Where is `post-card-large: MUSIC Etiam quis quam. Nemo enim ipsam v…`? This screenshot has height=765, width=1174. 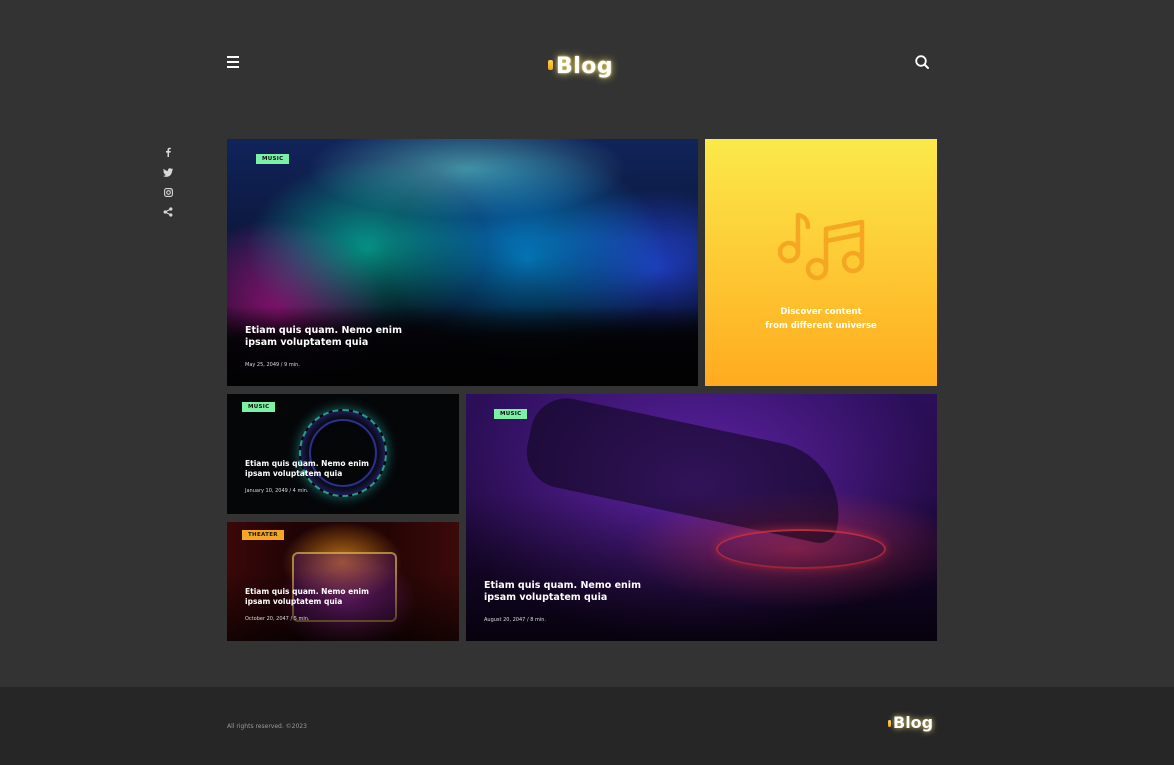 post-card-large: MUSIC Etiam quis quam. Nemo enim ipsam v… is located at coordinates (701, 517).